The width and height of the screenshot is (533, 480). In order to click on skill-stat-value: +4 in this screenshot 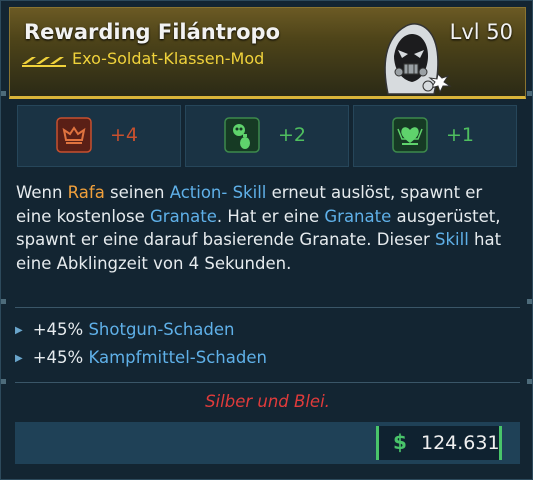, I will do `click(124, 135)`.